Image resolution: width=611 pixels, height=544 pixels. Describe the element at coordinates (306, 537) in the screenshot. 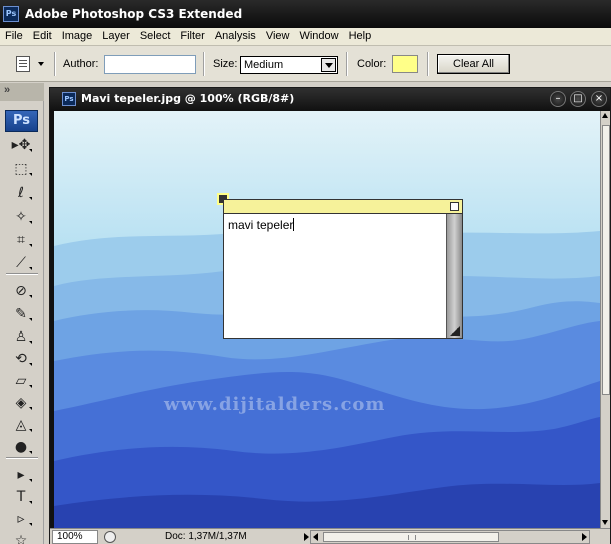

I see `status-menu-arrow-icon` at that location.